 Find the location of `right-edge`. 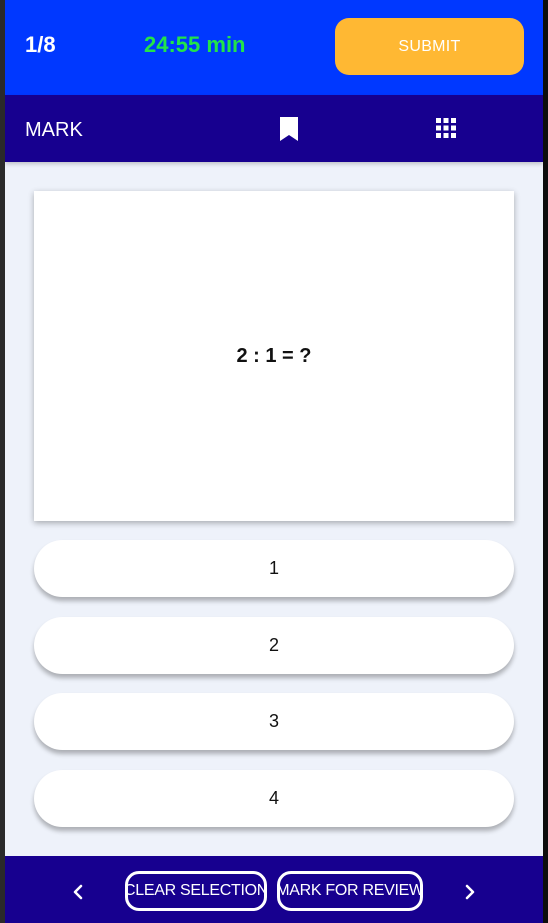

right-edge is located at coordinates (545, 461).